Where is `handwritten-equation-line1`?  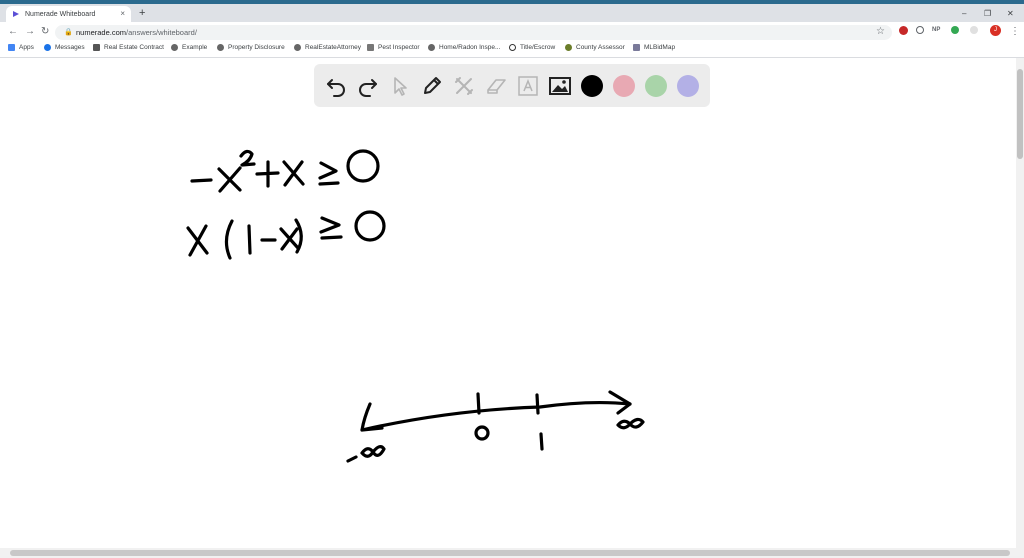
handwritten-equation-line1 is located at coordinates (285, 171).